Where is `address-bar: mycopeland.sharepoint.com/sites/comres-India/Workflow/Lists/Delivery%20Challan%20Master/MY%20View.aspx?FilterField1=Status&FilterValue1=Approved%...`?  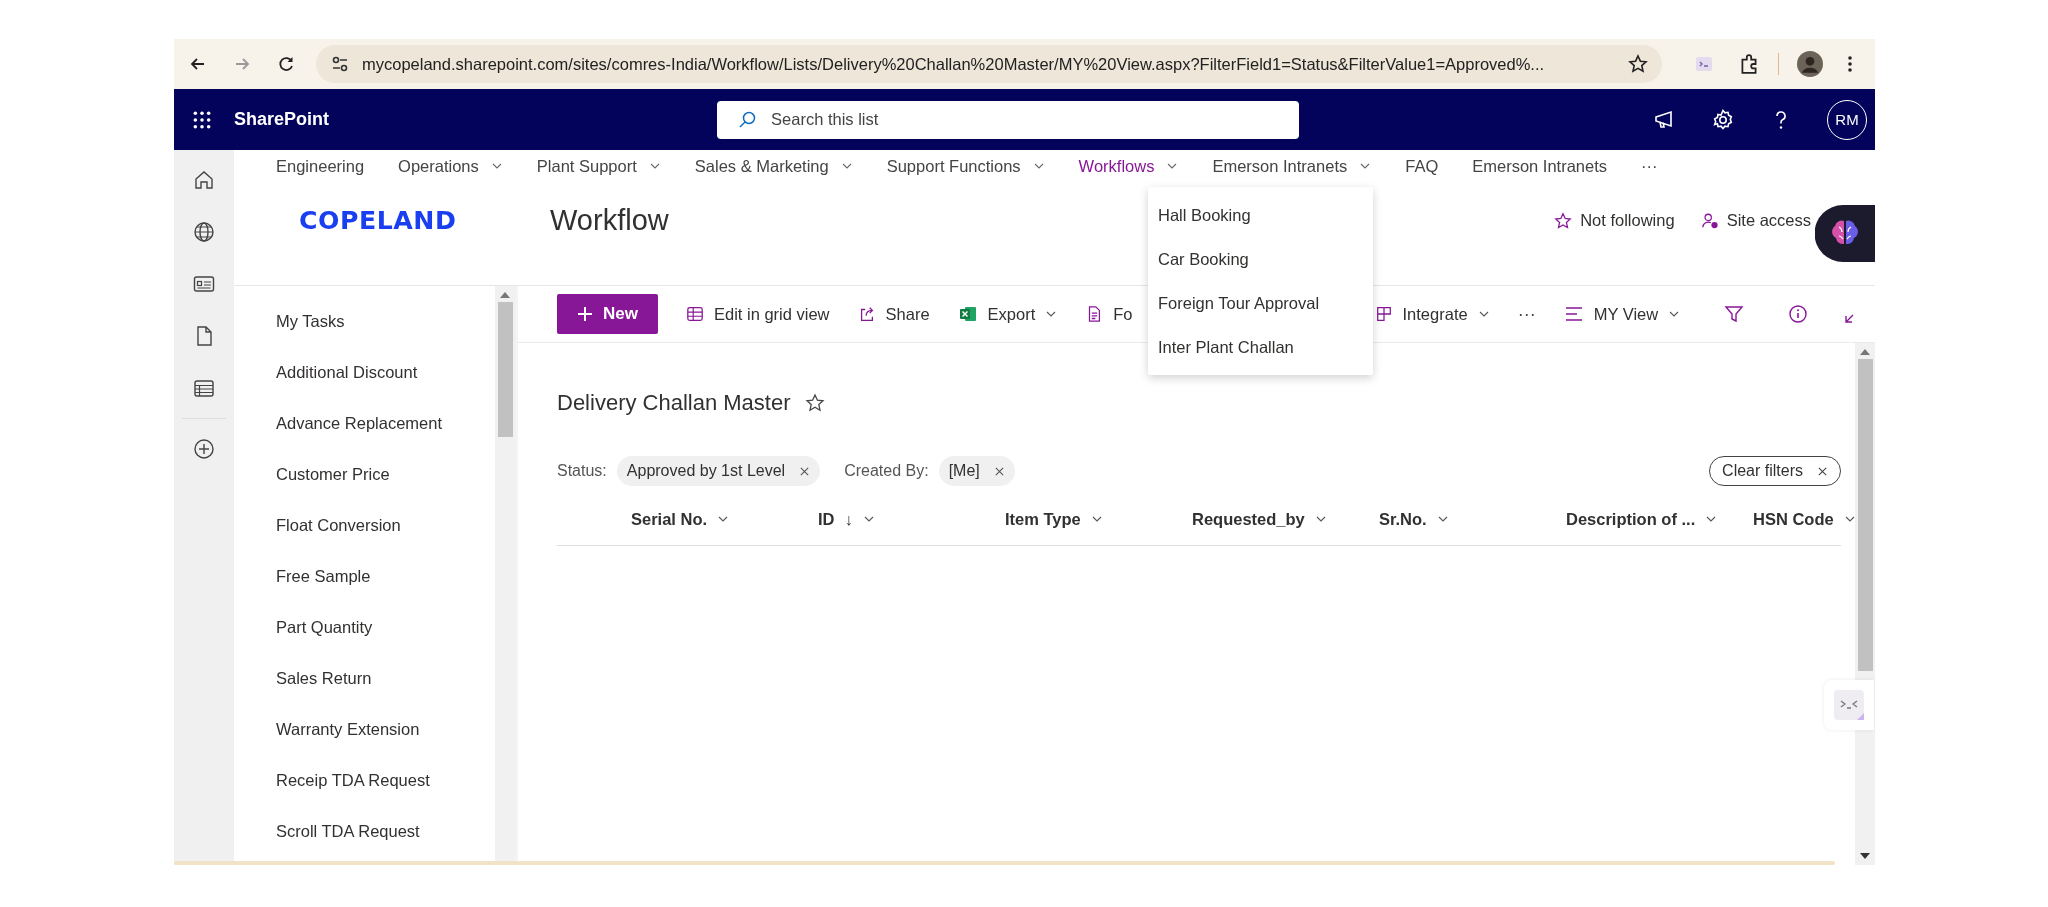 address-bar: mycopeland.sharepoint.com/sites/comres-India/Workflow/Lists/Delivery%20Challan%20Master/MY%20View.aspx?FilterField1=Status&FilterValue1=Approved%... is located at coordinates (989, 64).